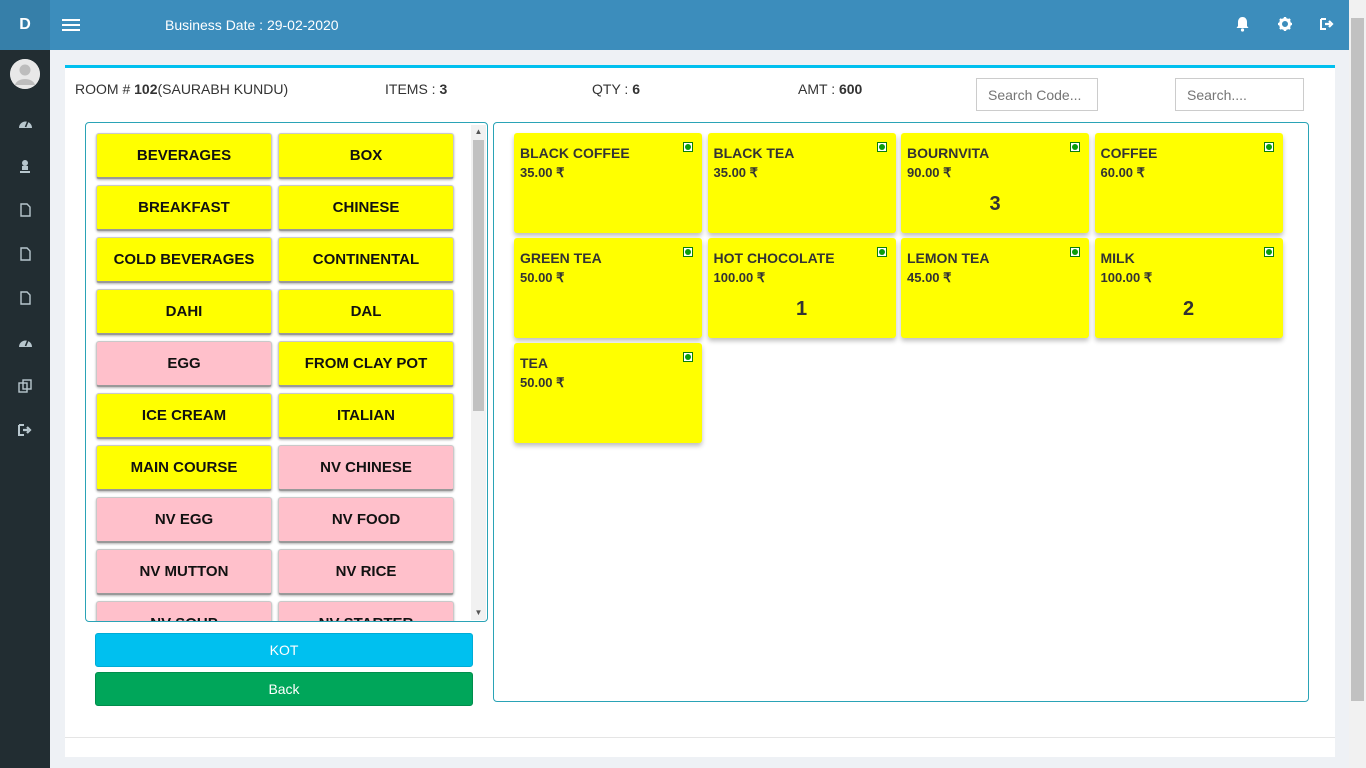 This screenshot has height=768, width=1366. I want to click on item-name: TEA, so click(534, 363).